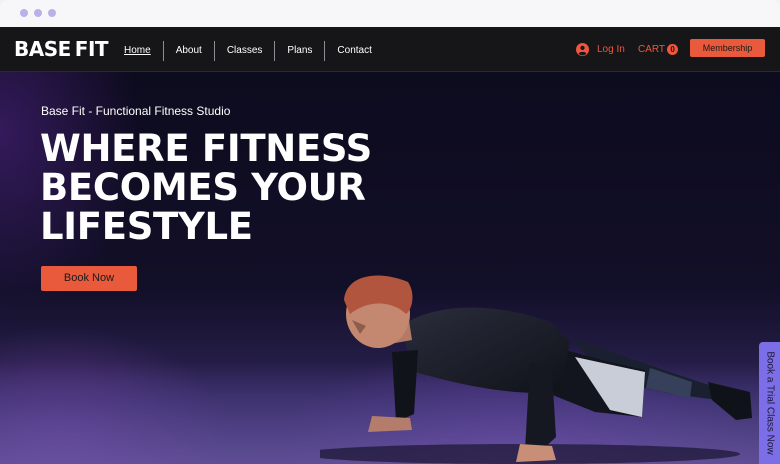 This screenshot has width=780, height=464. I want to click on site-logo: BASE FIT, so click(61, 49).